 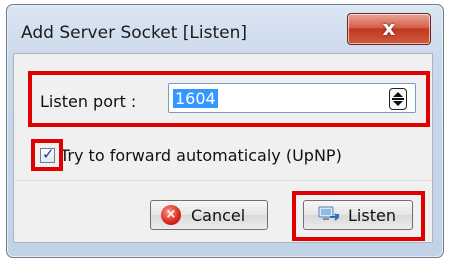 I want to click on upnp-label: Try to forward automaticaly (UpNP), so click(x=201, y=155).